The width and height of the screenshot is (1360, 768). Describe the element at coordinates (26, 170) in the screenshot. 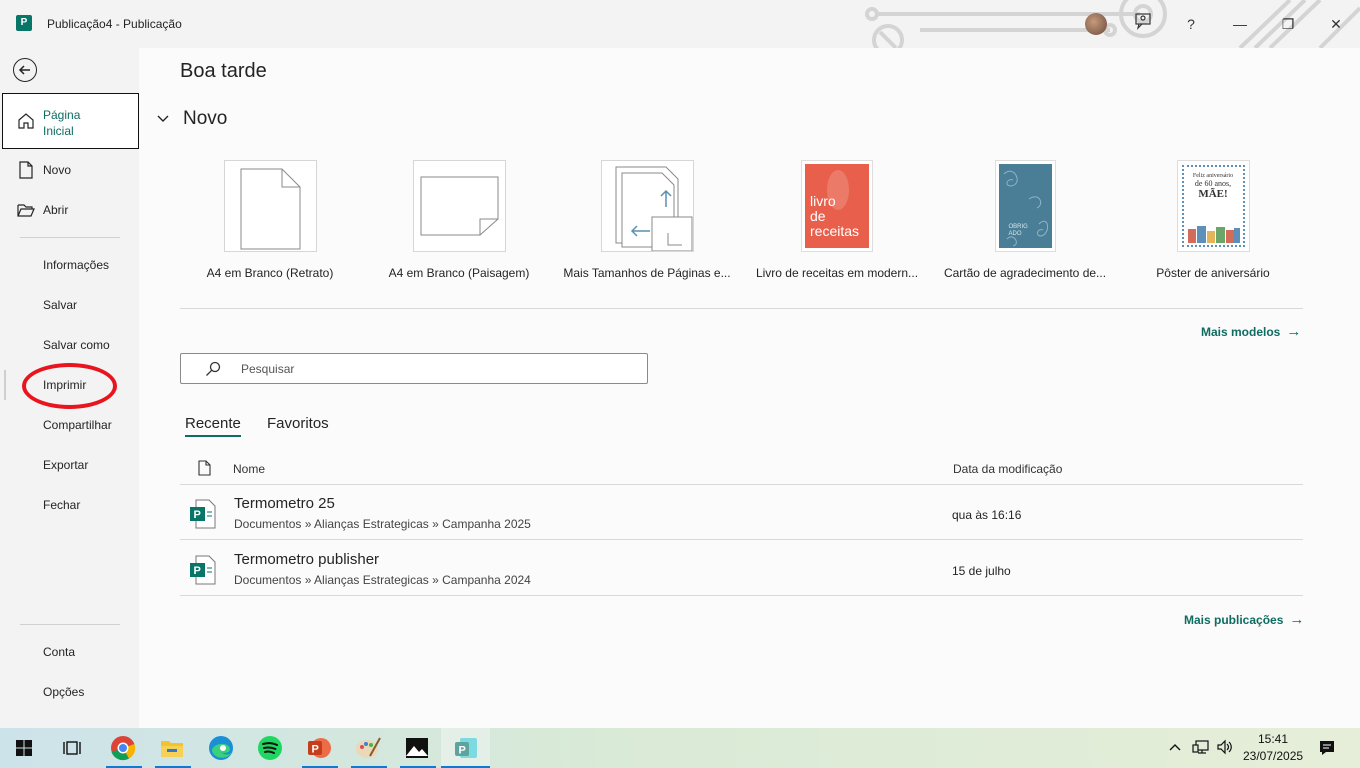

I see `new-document-icon` at that location.